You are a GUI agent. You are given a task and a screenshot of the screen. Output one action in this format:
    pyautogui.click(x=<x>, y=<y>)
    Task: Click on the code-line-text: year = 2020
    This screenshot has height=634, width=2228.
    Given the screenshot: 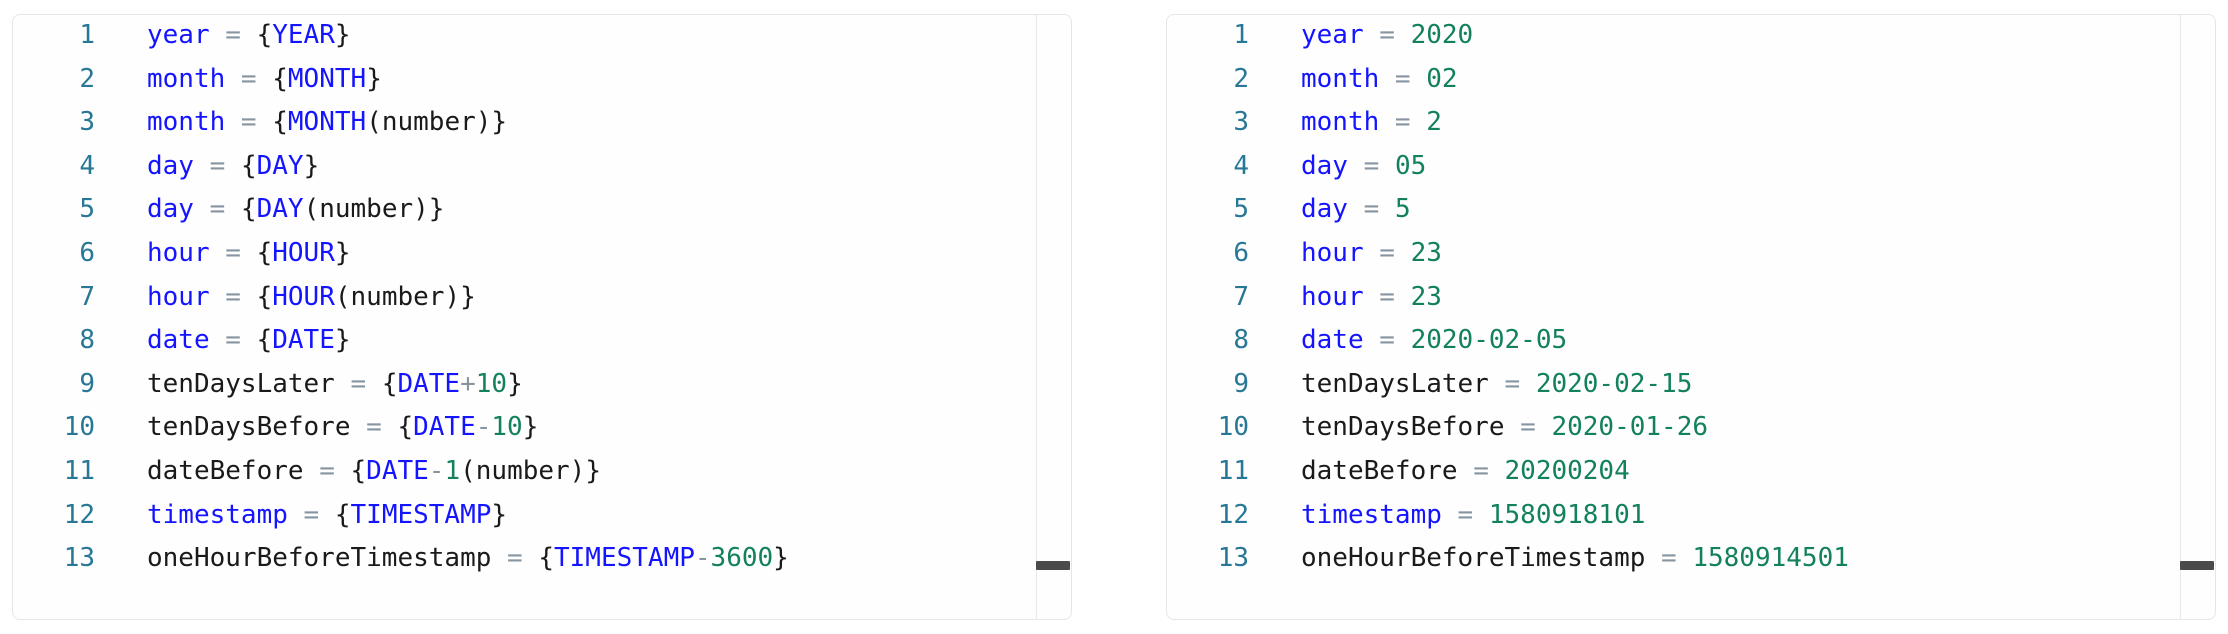 What is the action you would take?
    pyautogui.click(x=1361, y=35)
    